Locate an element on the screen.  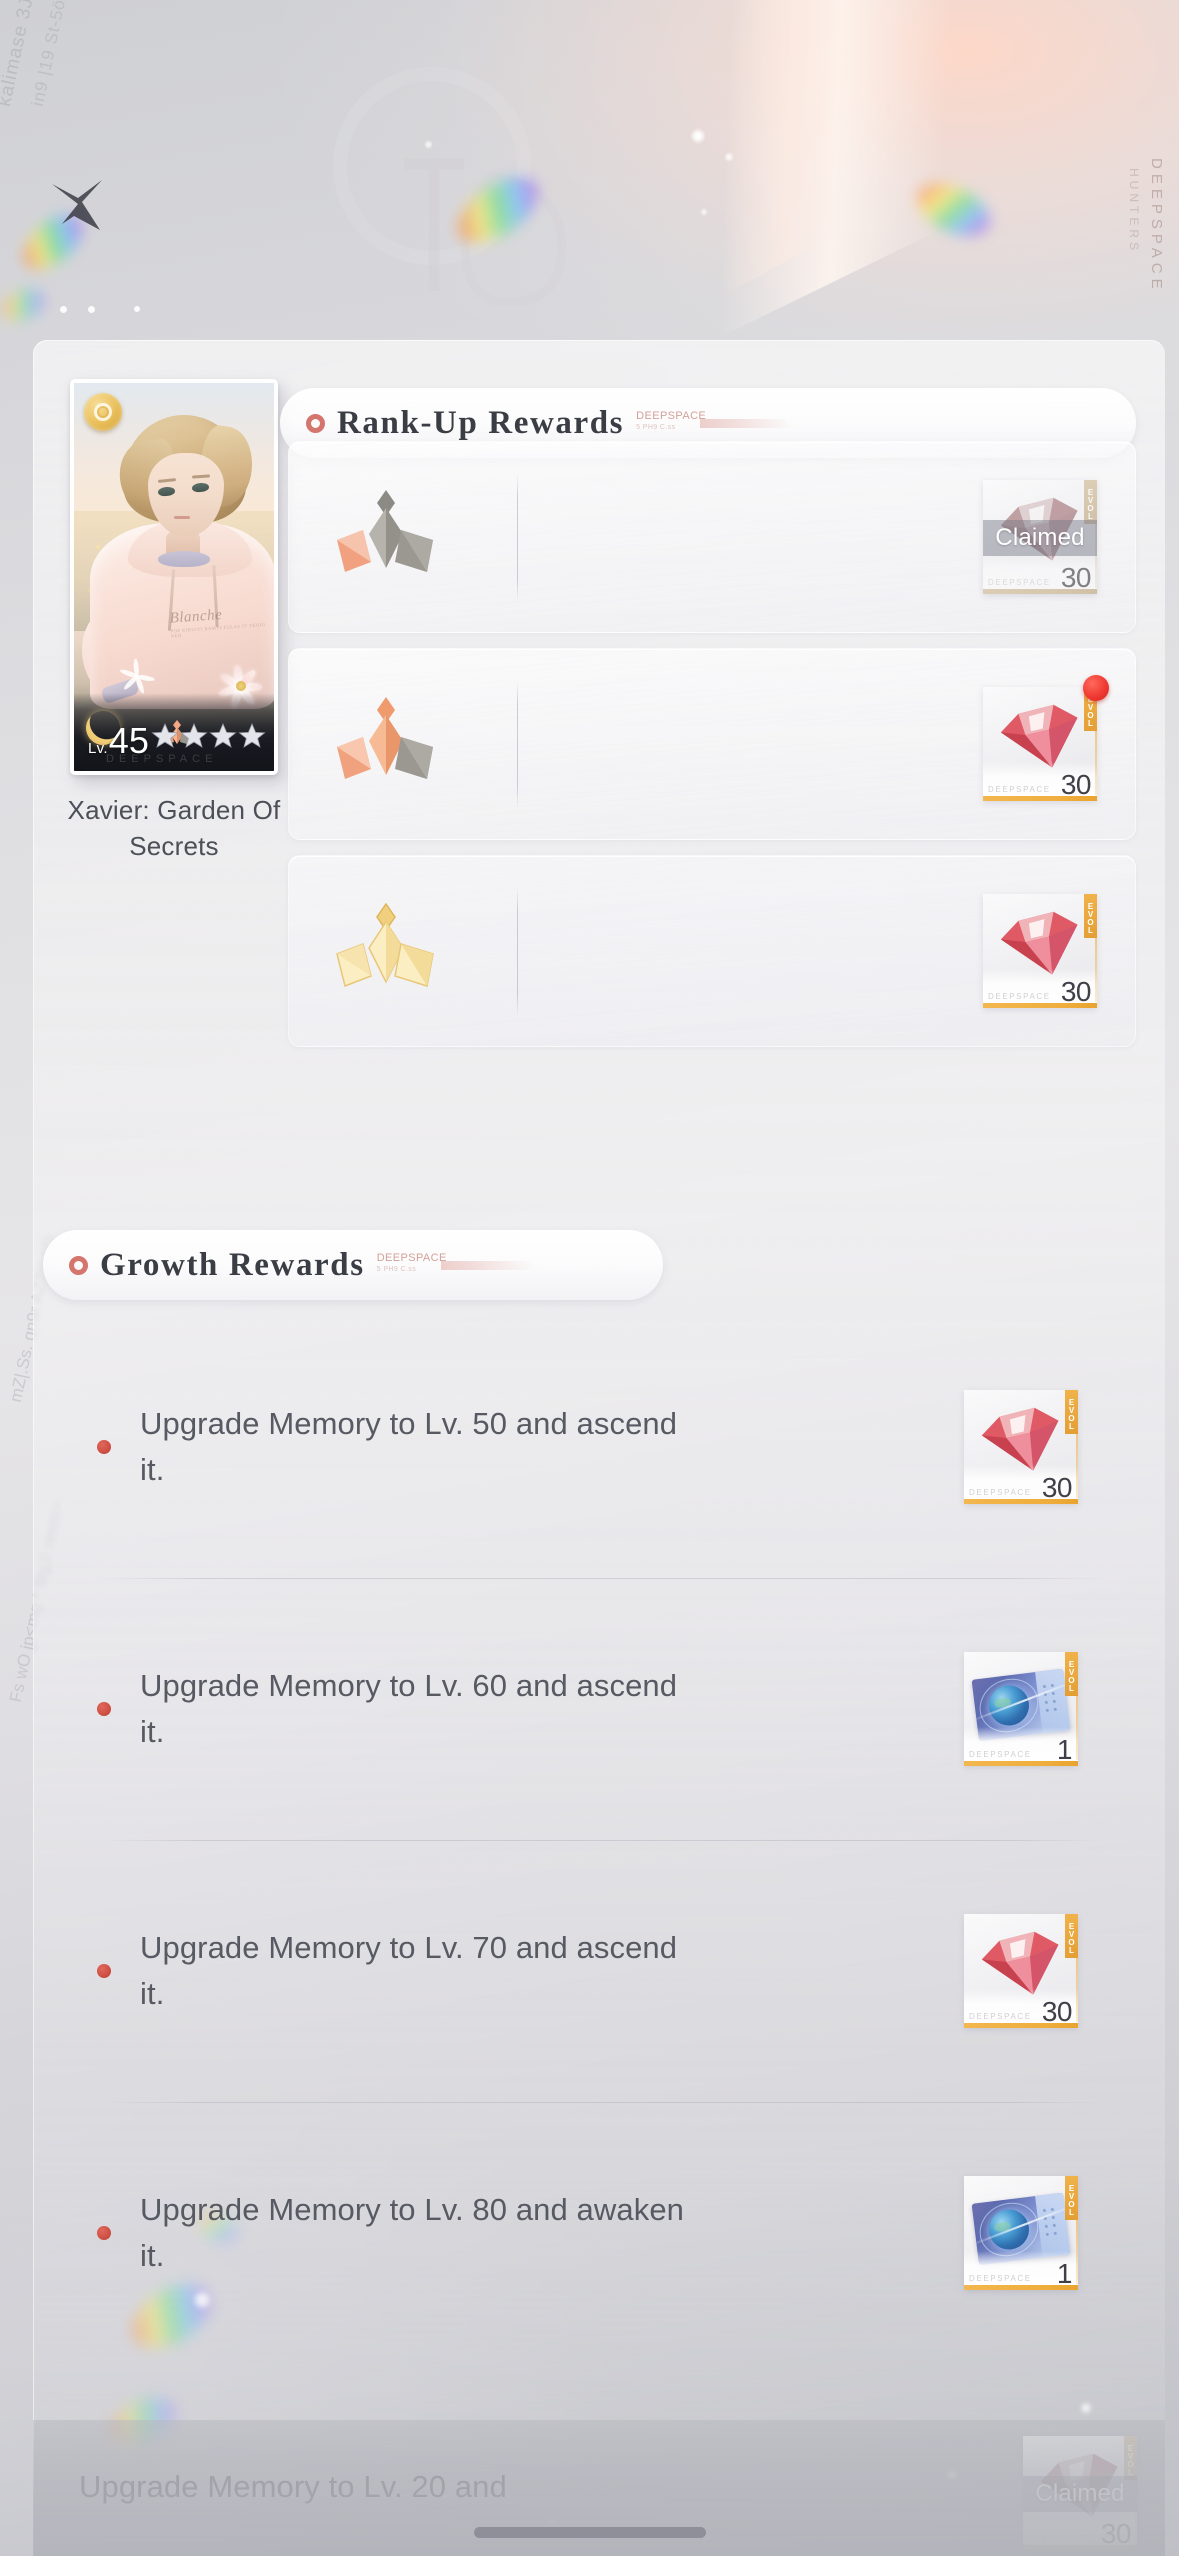
light-streak-secondary-decoration is located at coordinates (789, 193).